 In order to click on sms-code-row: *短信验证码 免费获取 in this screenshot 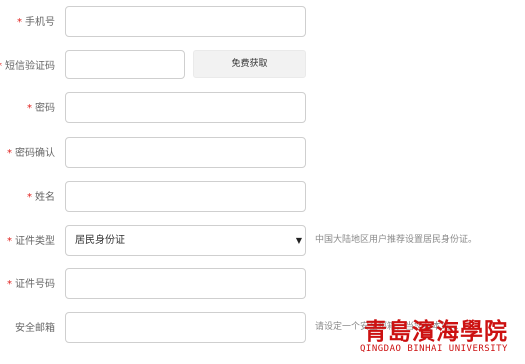, I will do `click(262, 67)`.